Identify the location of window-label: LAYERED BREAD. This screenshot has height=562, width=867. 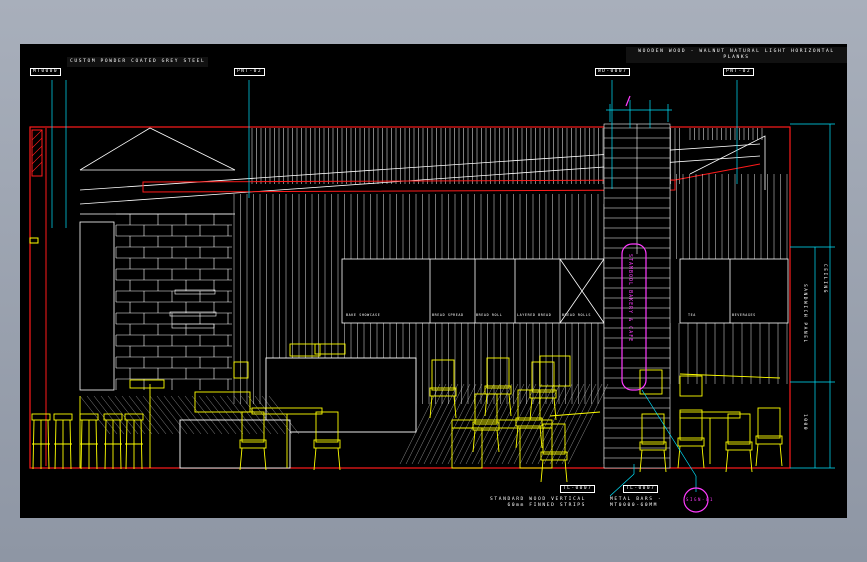
(534, 315).